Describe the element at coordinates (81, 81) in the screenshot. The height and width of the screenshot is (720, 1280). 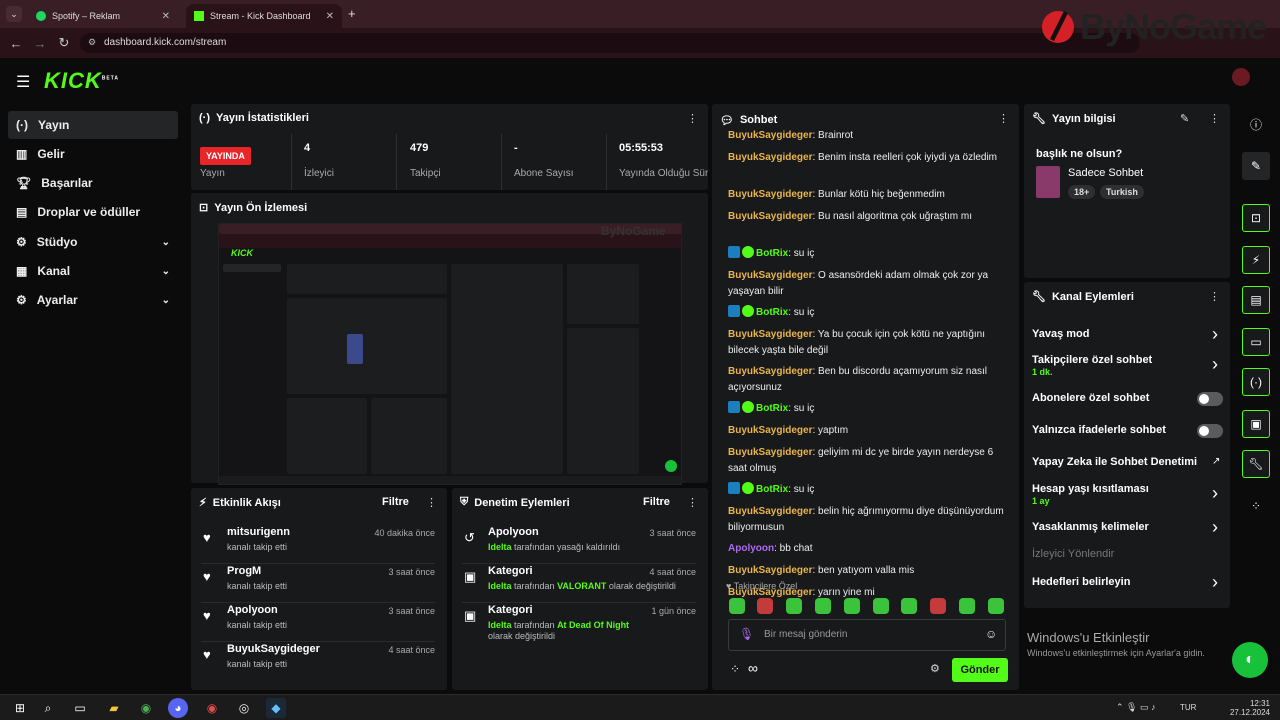
I see `kick-logo: KICKBETA` at that location.